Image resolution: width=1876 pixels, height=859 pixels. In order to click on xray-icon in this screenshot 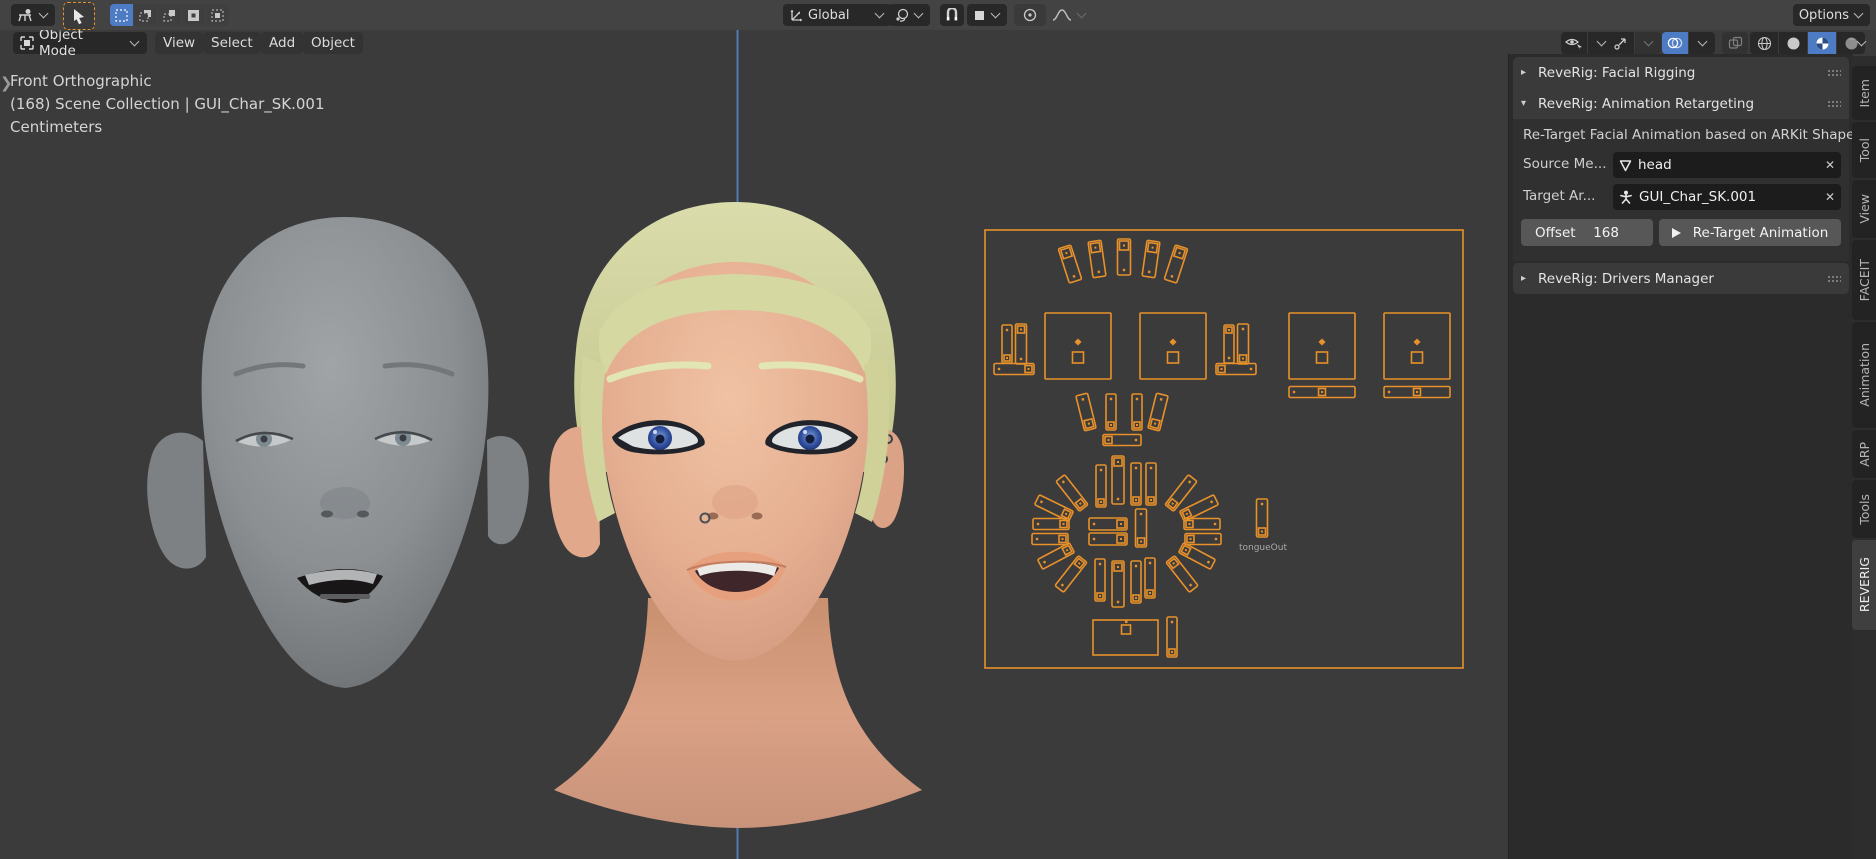, I will do `click(1735, 42)`.